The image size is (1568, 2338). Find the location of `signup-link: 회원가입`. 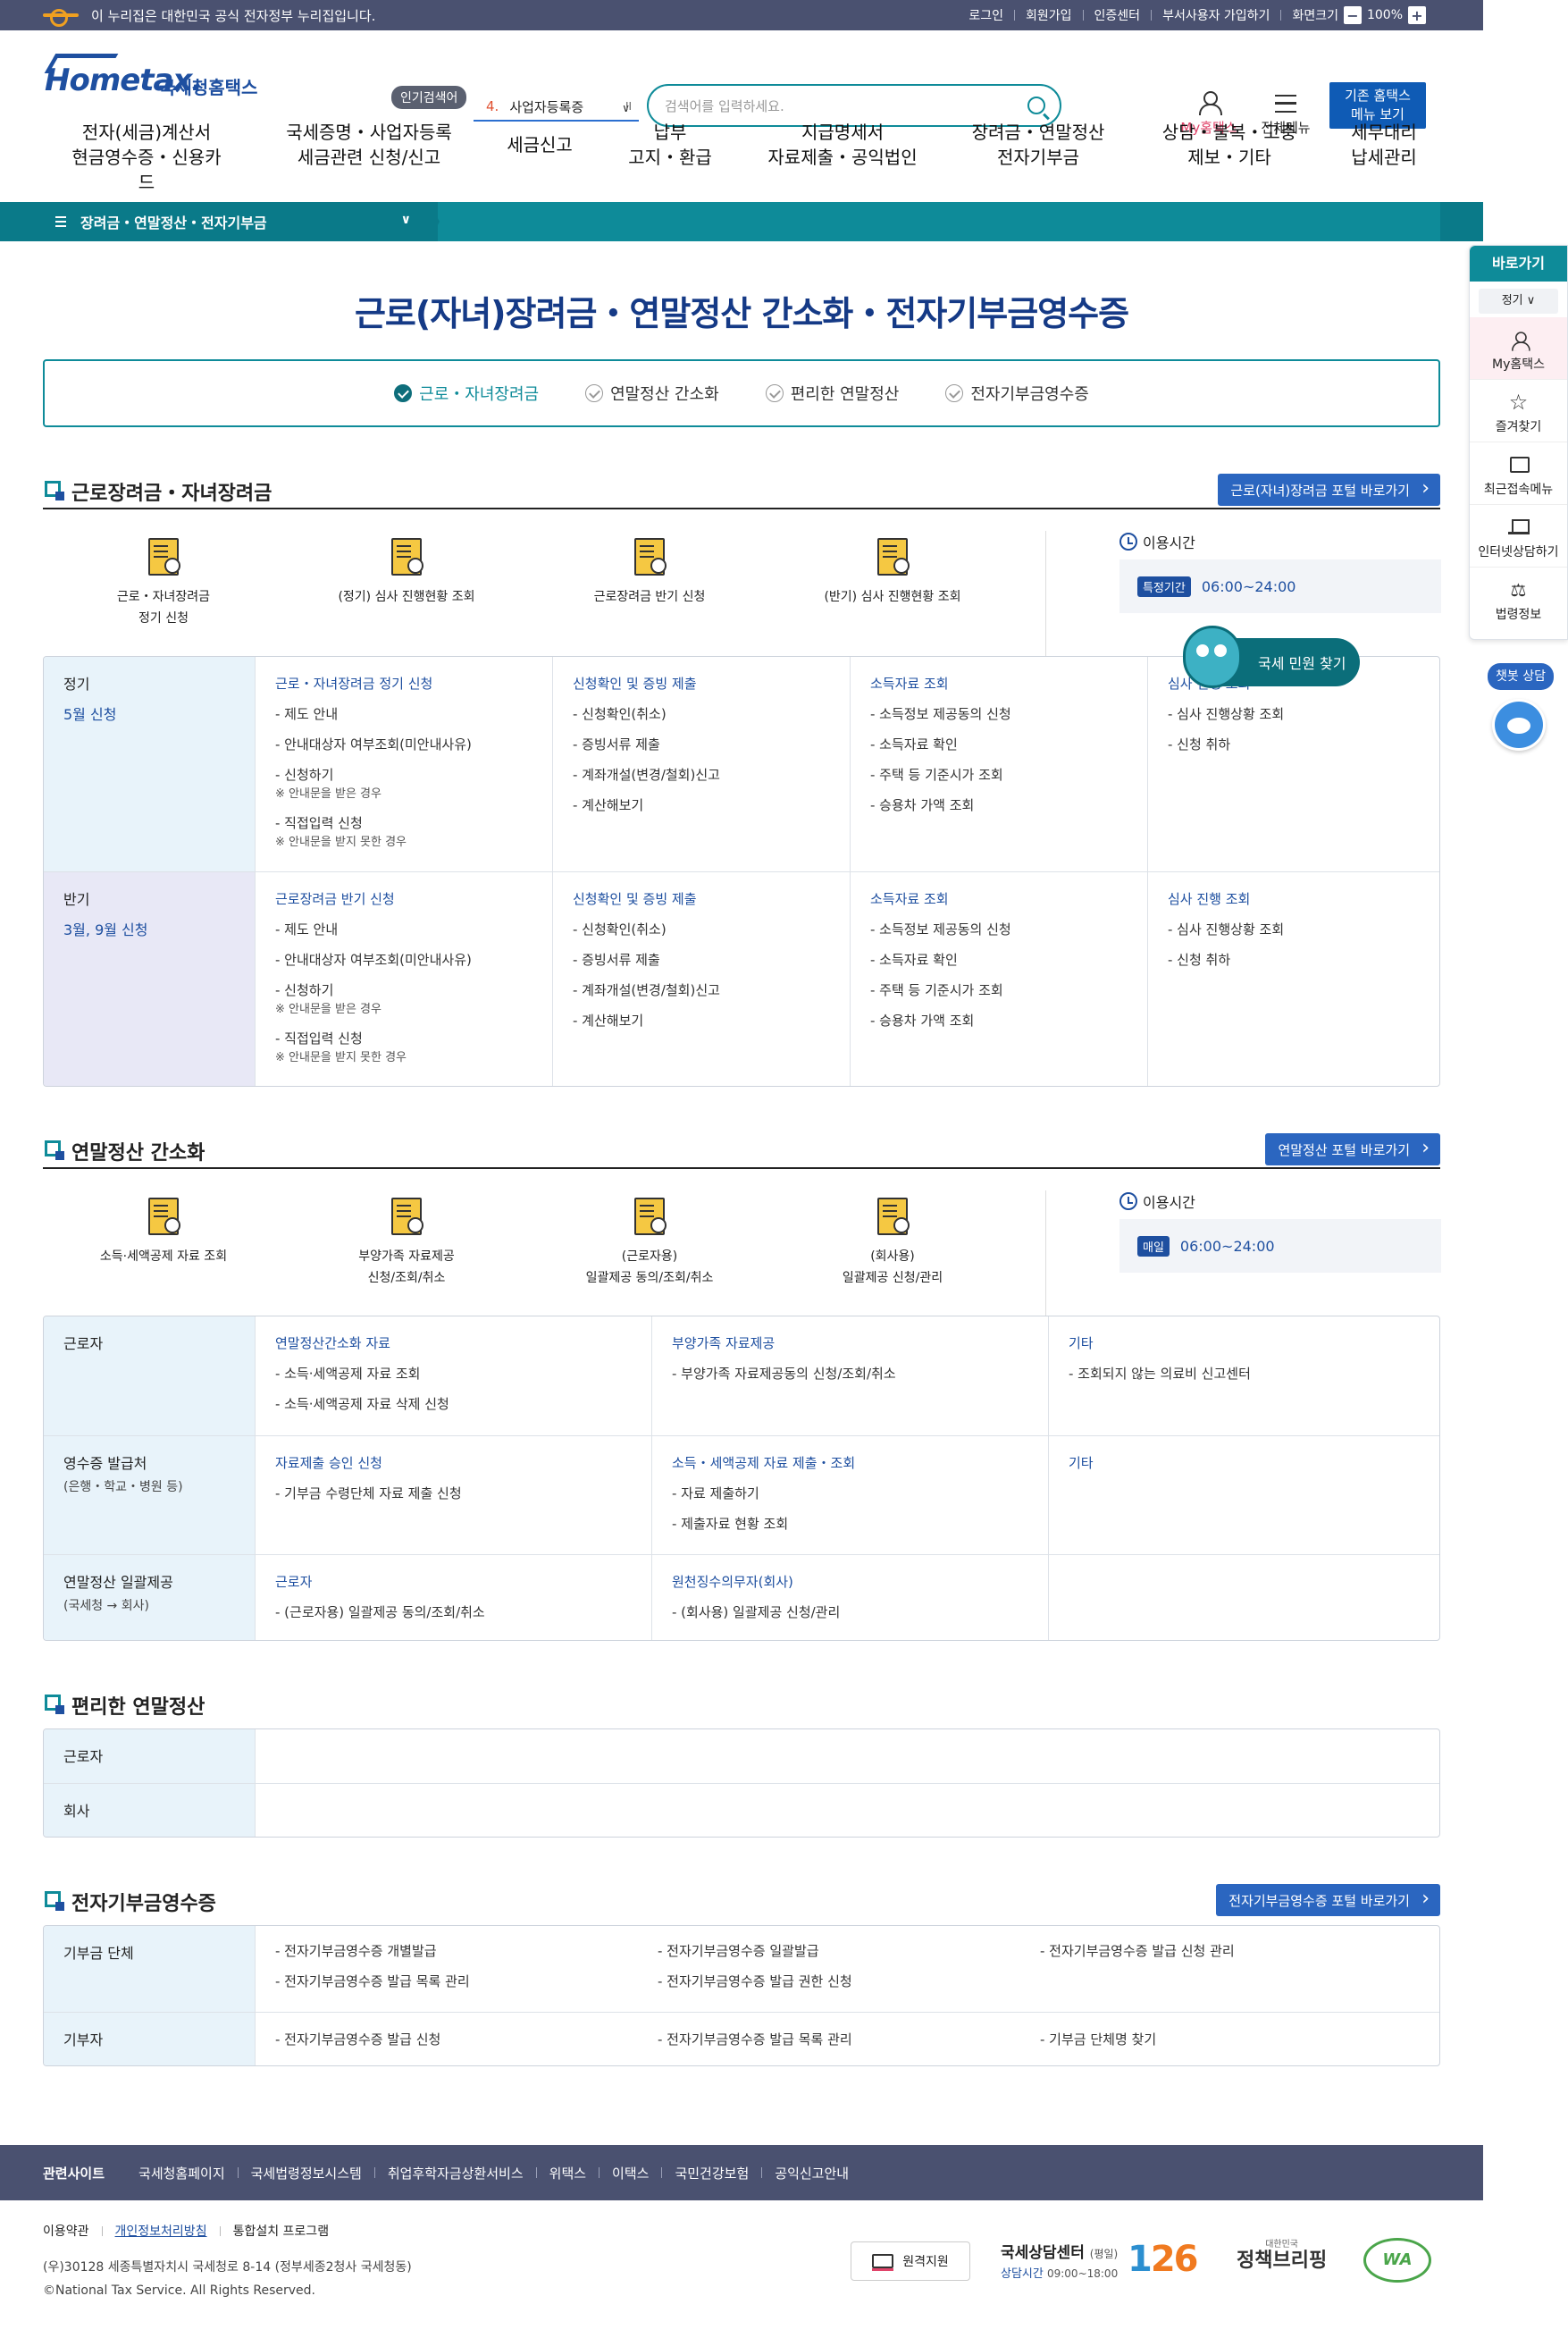

signup-link: 회원가입 is located at coordinates (1049, 15).